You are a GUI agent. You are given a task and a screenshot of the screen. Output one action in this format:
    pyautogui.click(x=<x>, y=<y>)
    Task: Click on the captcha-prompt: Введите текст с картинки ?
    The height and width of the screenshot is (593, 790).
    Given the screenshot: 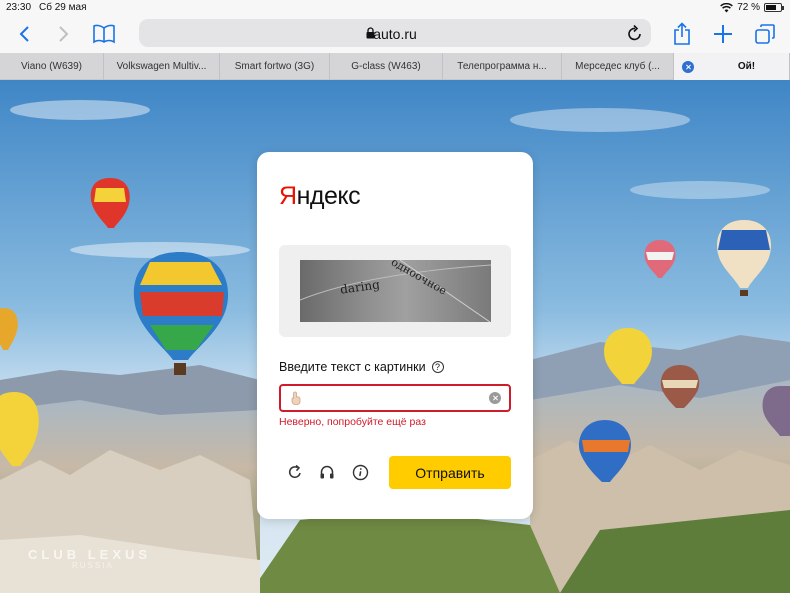 What is the action you would take?
    pyautogui.click(x=361, y=367)
    